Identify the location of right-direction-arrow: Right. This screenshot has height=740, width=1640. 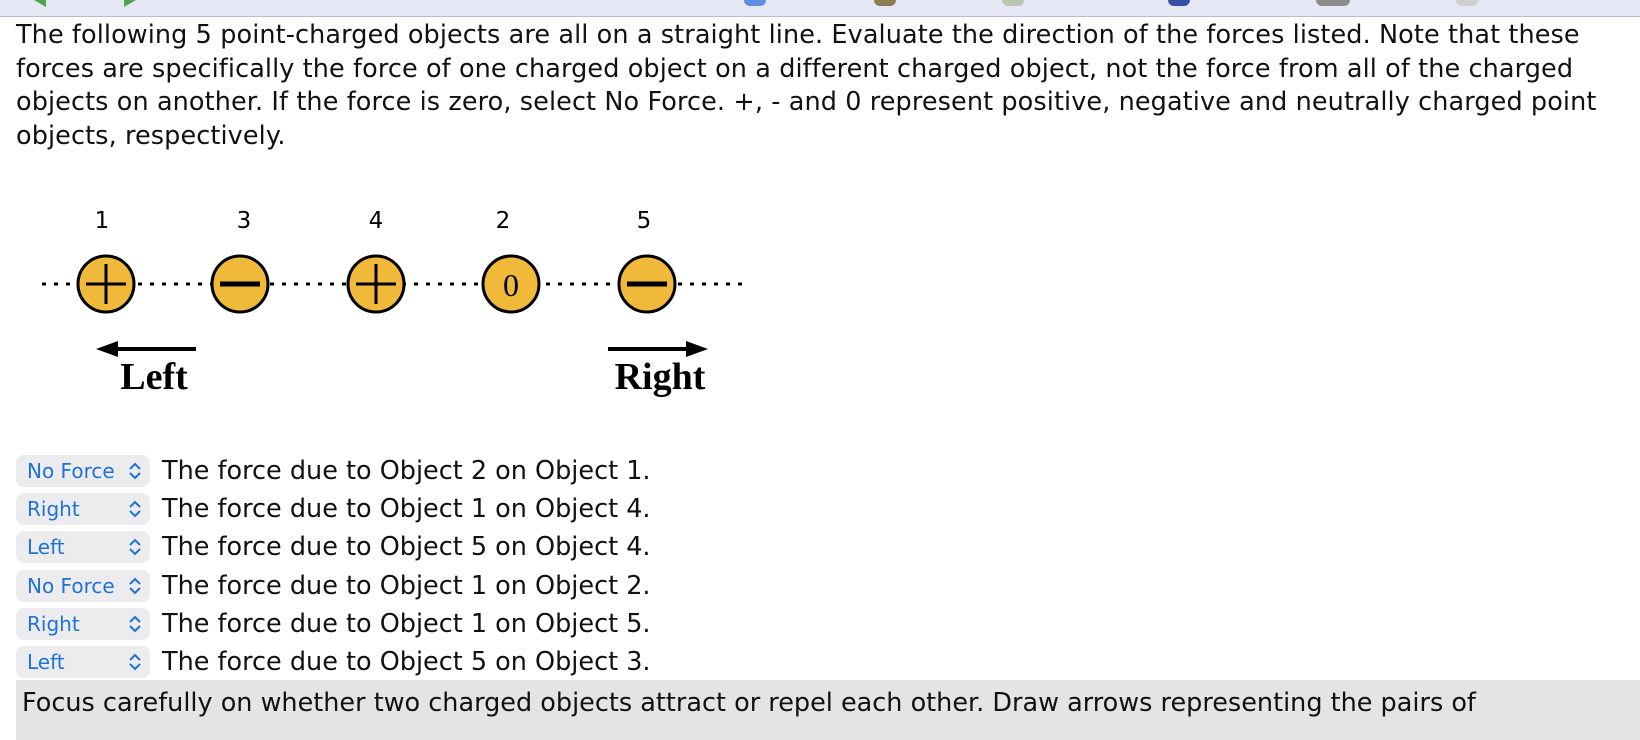
(658, 369).